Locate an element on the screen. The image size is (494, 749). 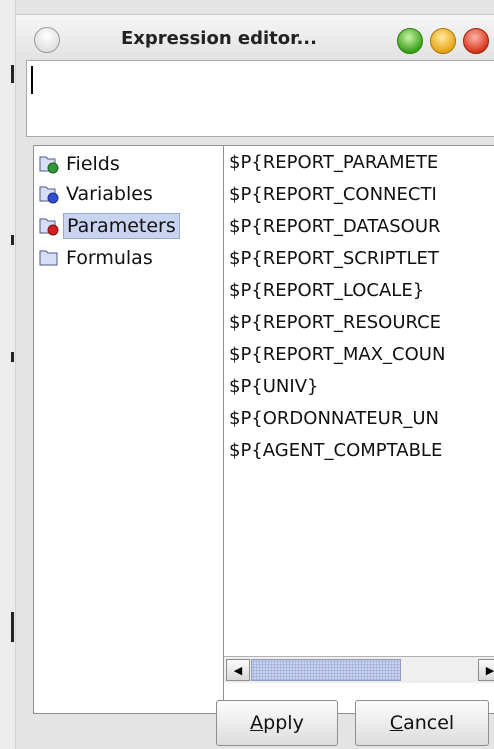
window-menu-icon is located at coordinates (47, 40).